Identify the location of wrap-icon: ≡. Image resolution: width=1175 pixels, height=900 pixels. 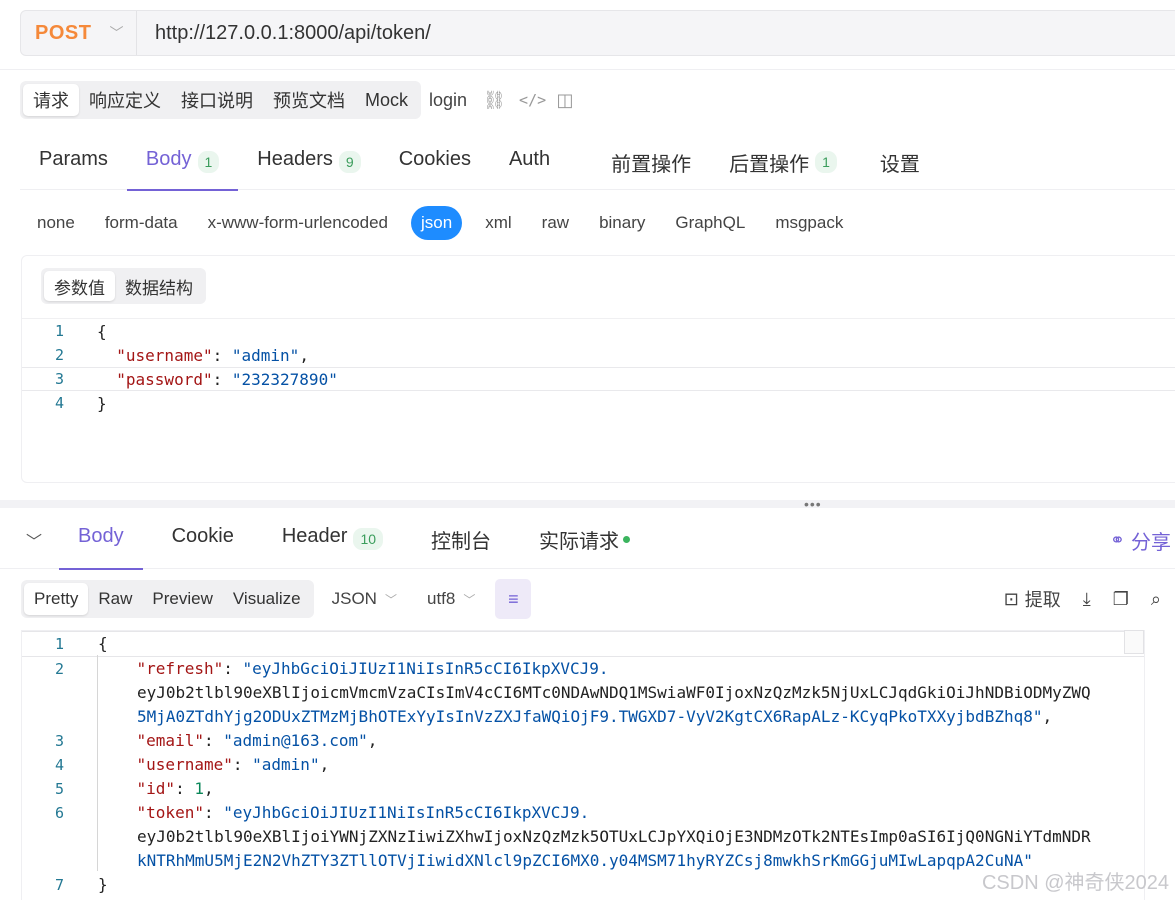
(513, 598).